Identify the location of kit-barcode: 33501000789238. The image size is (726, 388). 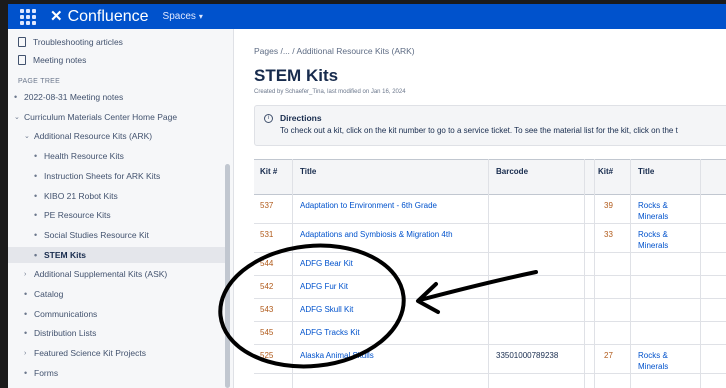
(527, 355).